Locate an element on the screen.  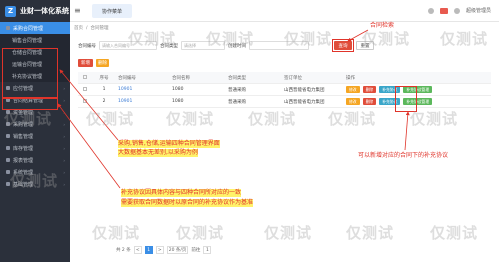
annotation-supplement-rule-line2: 需要获取合同数据时以原合同的补充协议作为基准 is located at coordinates (187, 203).